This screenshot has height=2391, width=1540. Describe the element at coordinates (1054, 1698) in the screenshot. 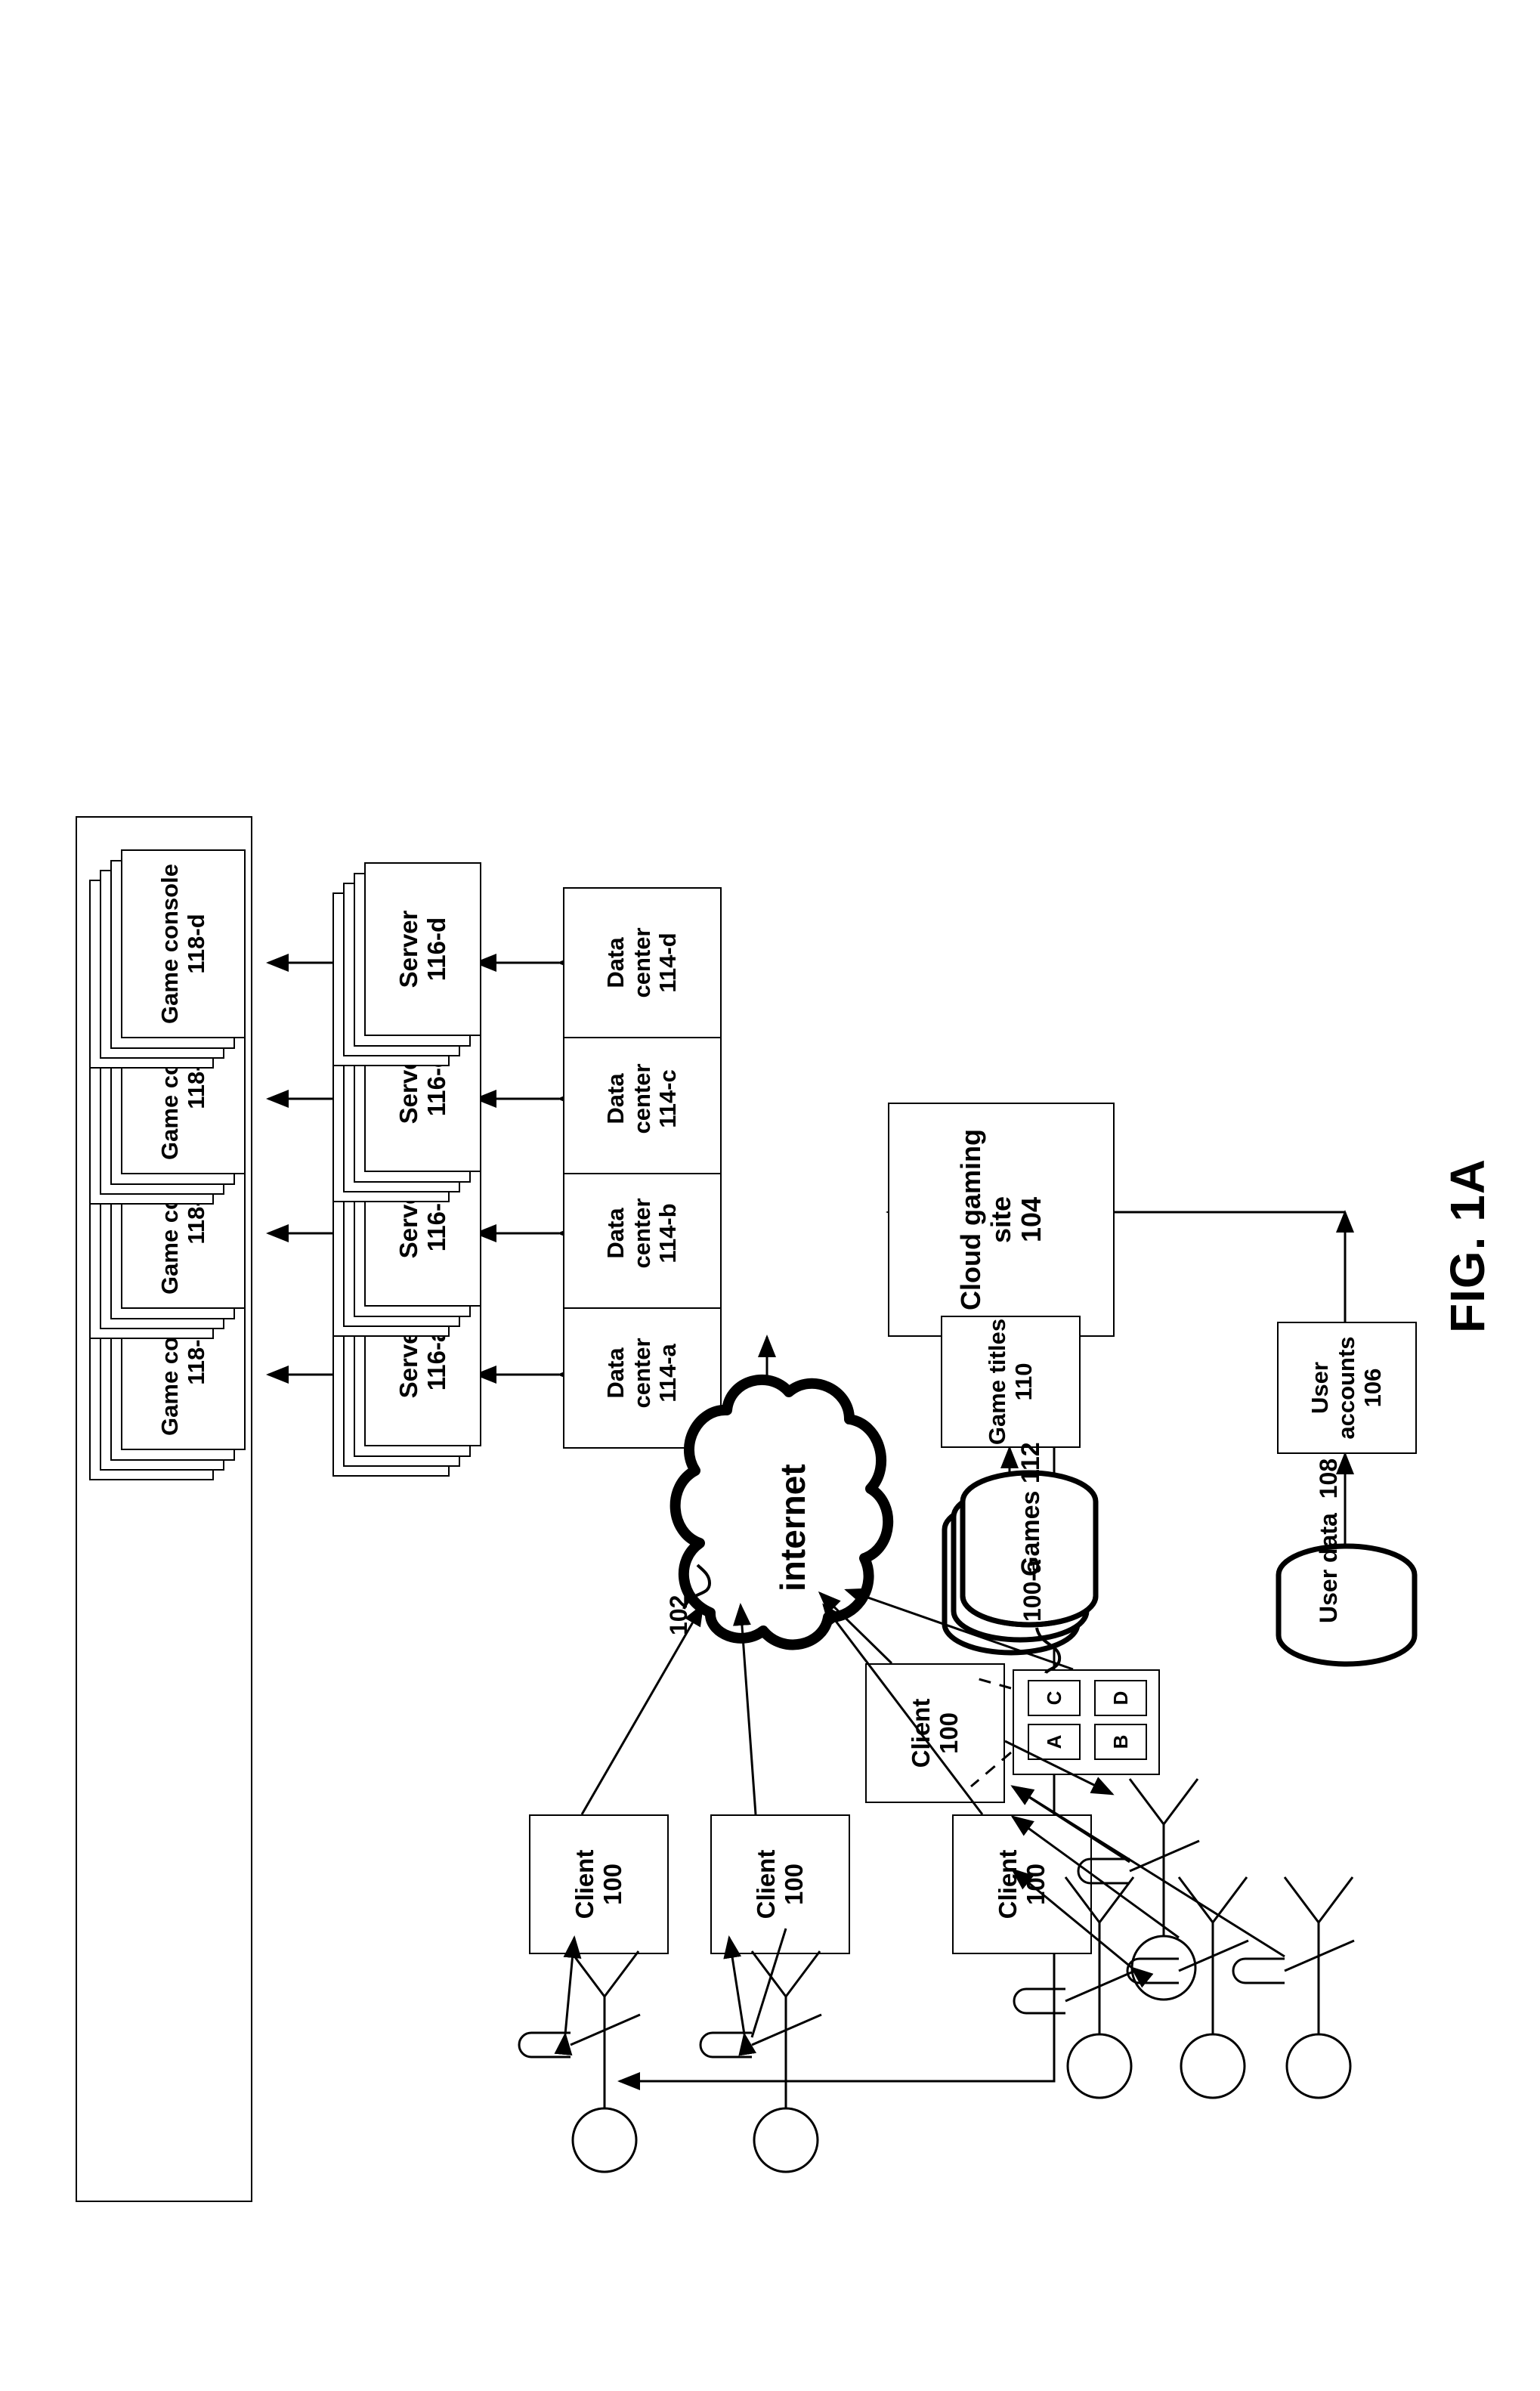

I see `device-key-c: C` at that location.